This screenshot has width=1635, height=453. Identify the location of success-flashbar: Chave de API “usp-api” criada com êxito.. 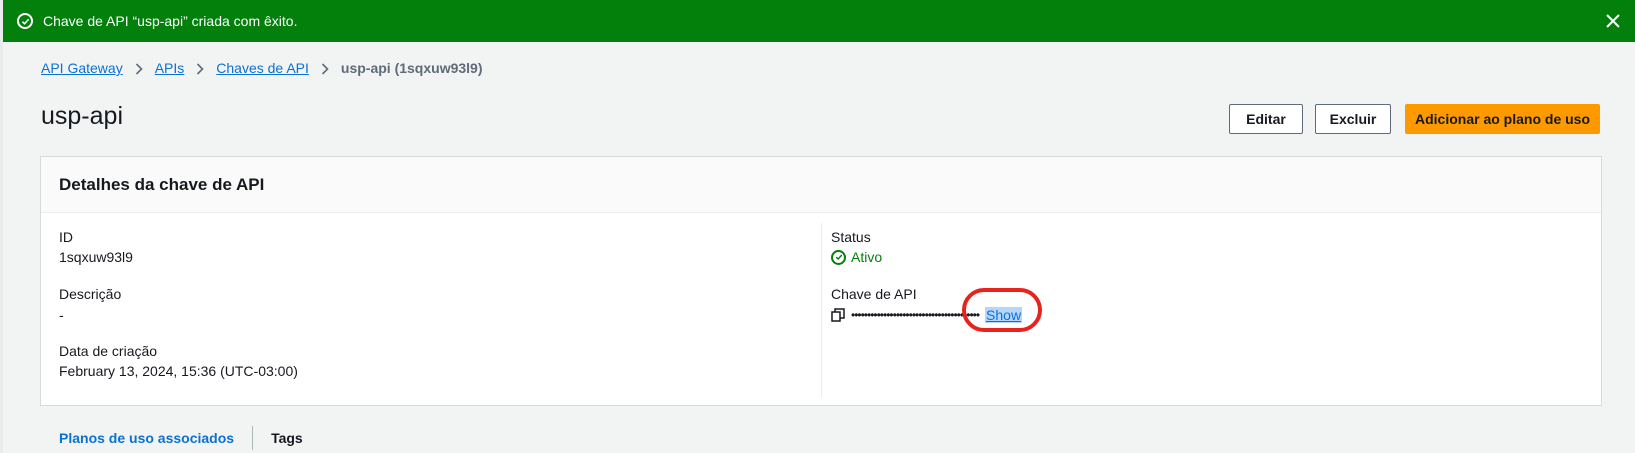
(819, 21).